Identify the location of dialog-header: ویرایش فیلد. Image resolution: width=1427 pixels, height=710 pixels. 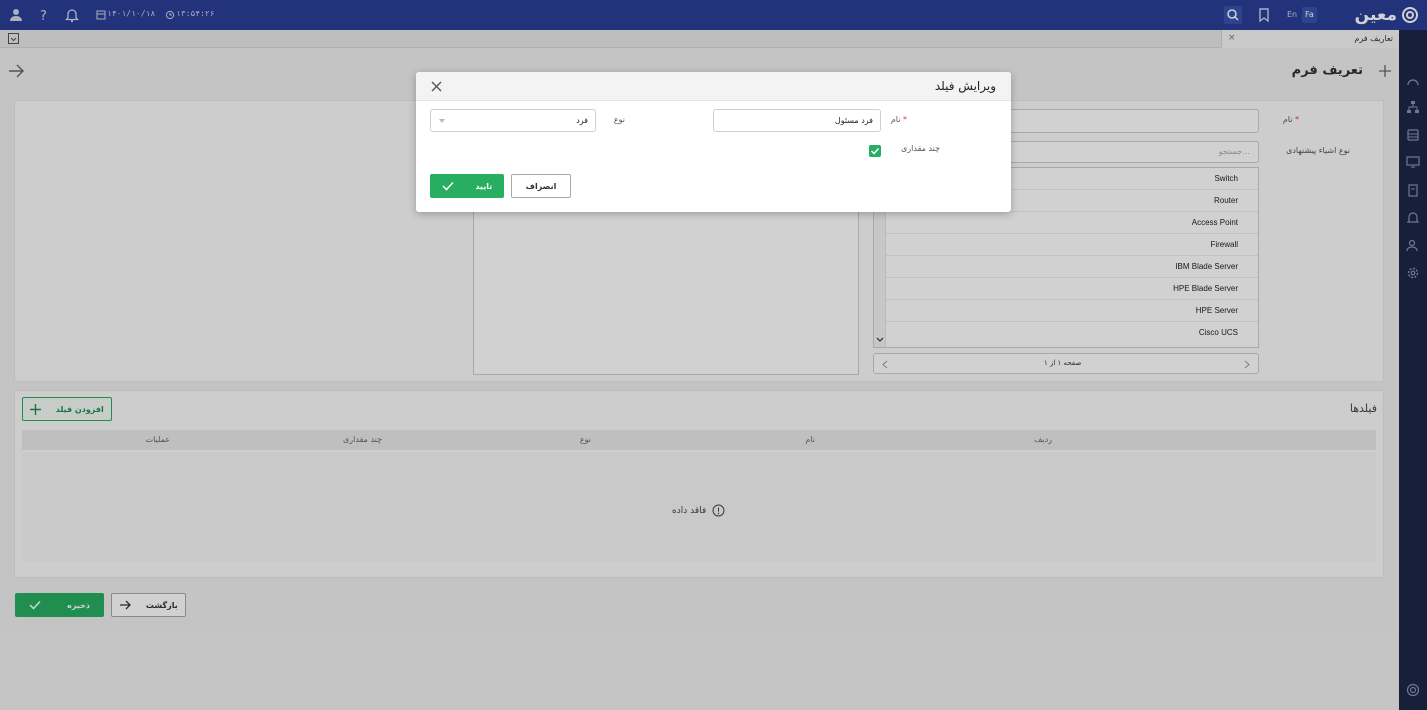
(713, 86).